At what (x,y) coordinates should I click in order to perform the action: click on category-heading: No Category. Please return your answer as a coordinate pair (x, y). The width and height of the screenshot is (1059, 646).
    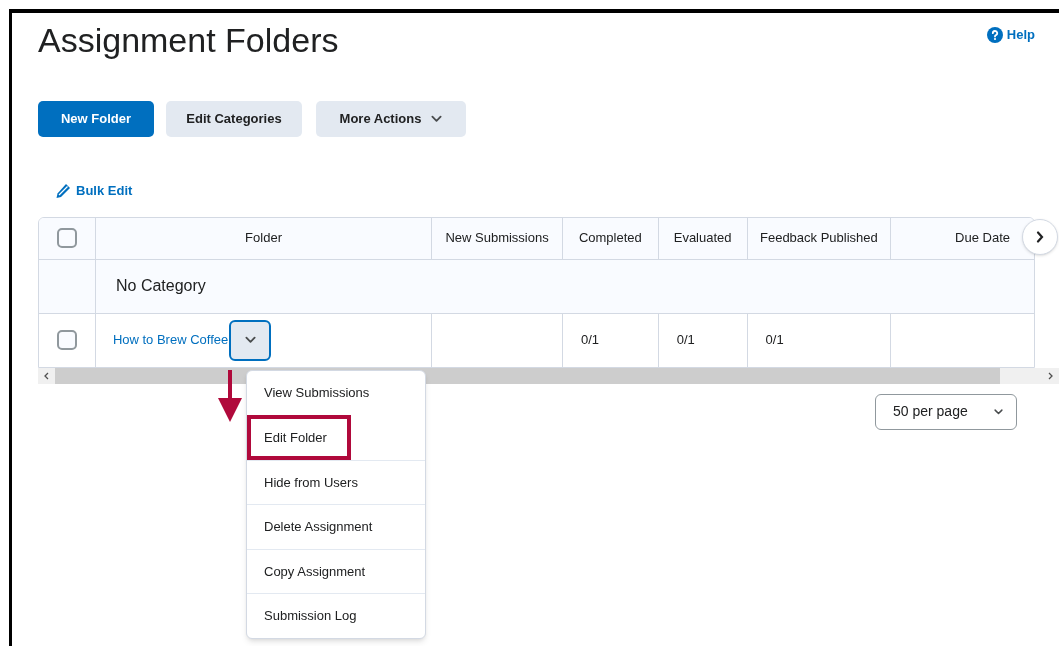
    Looking at the image, I should click on (161, 286).